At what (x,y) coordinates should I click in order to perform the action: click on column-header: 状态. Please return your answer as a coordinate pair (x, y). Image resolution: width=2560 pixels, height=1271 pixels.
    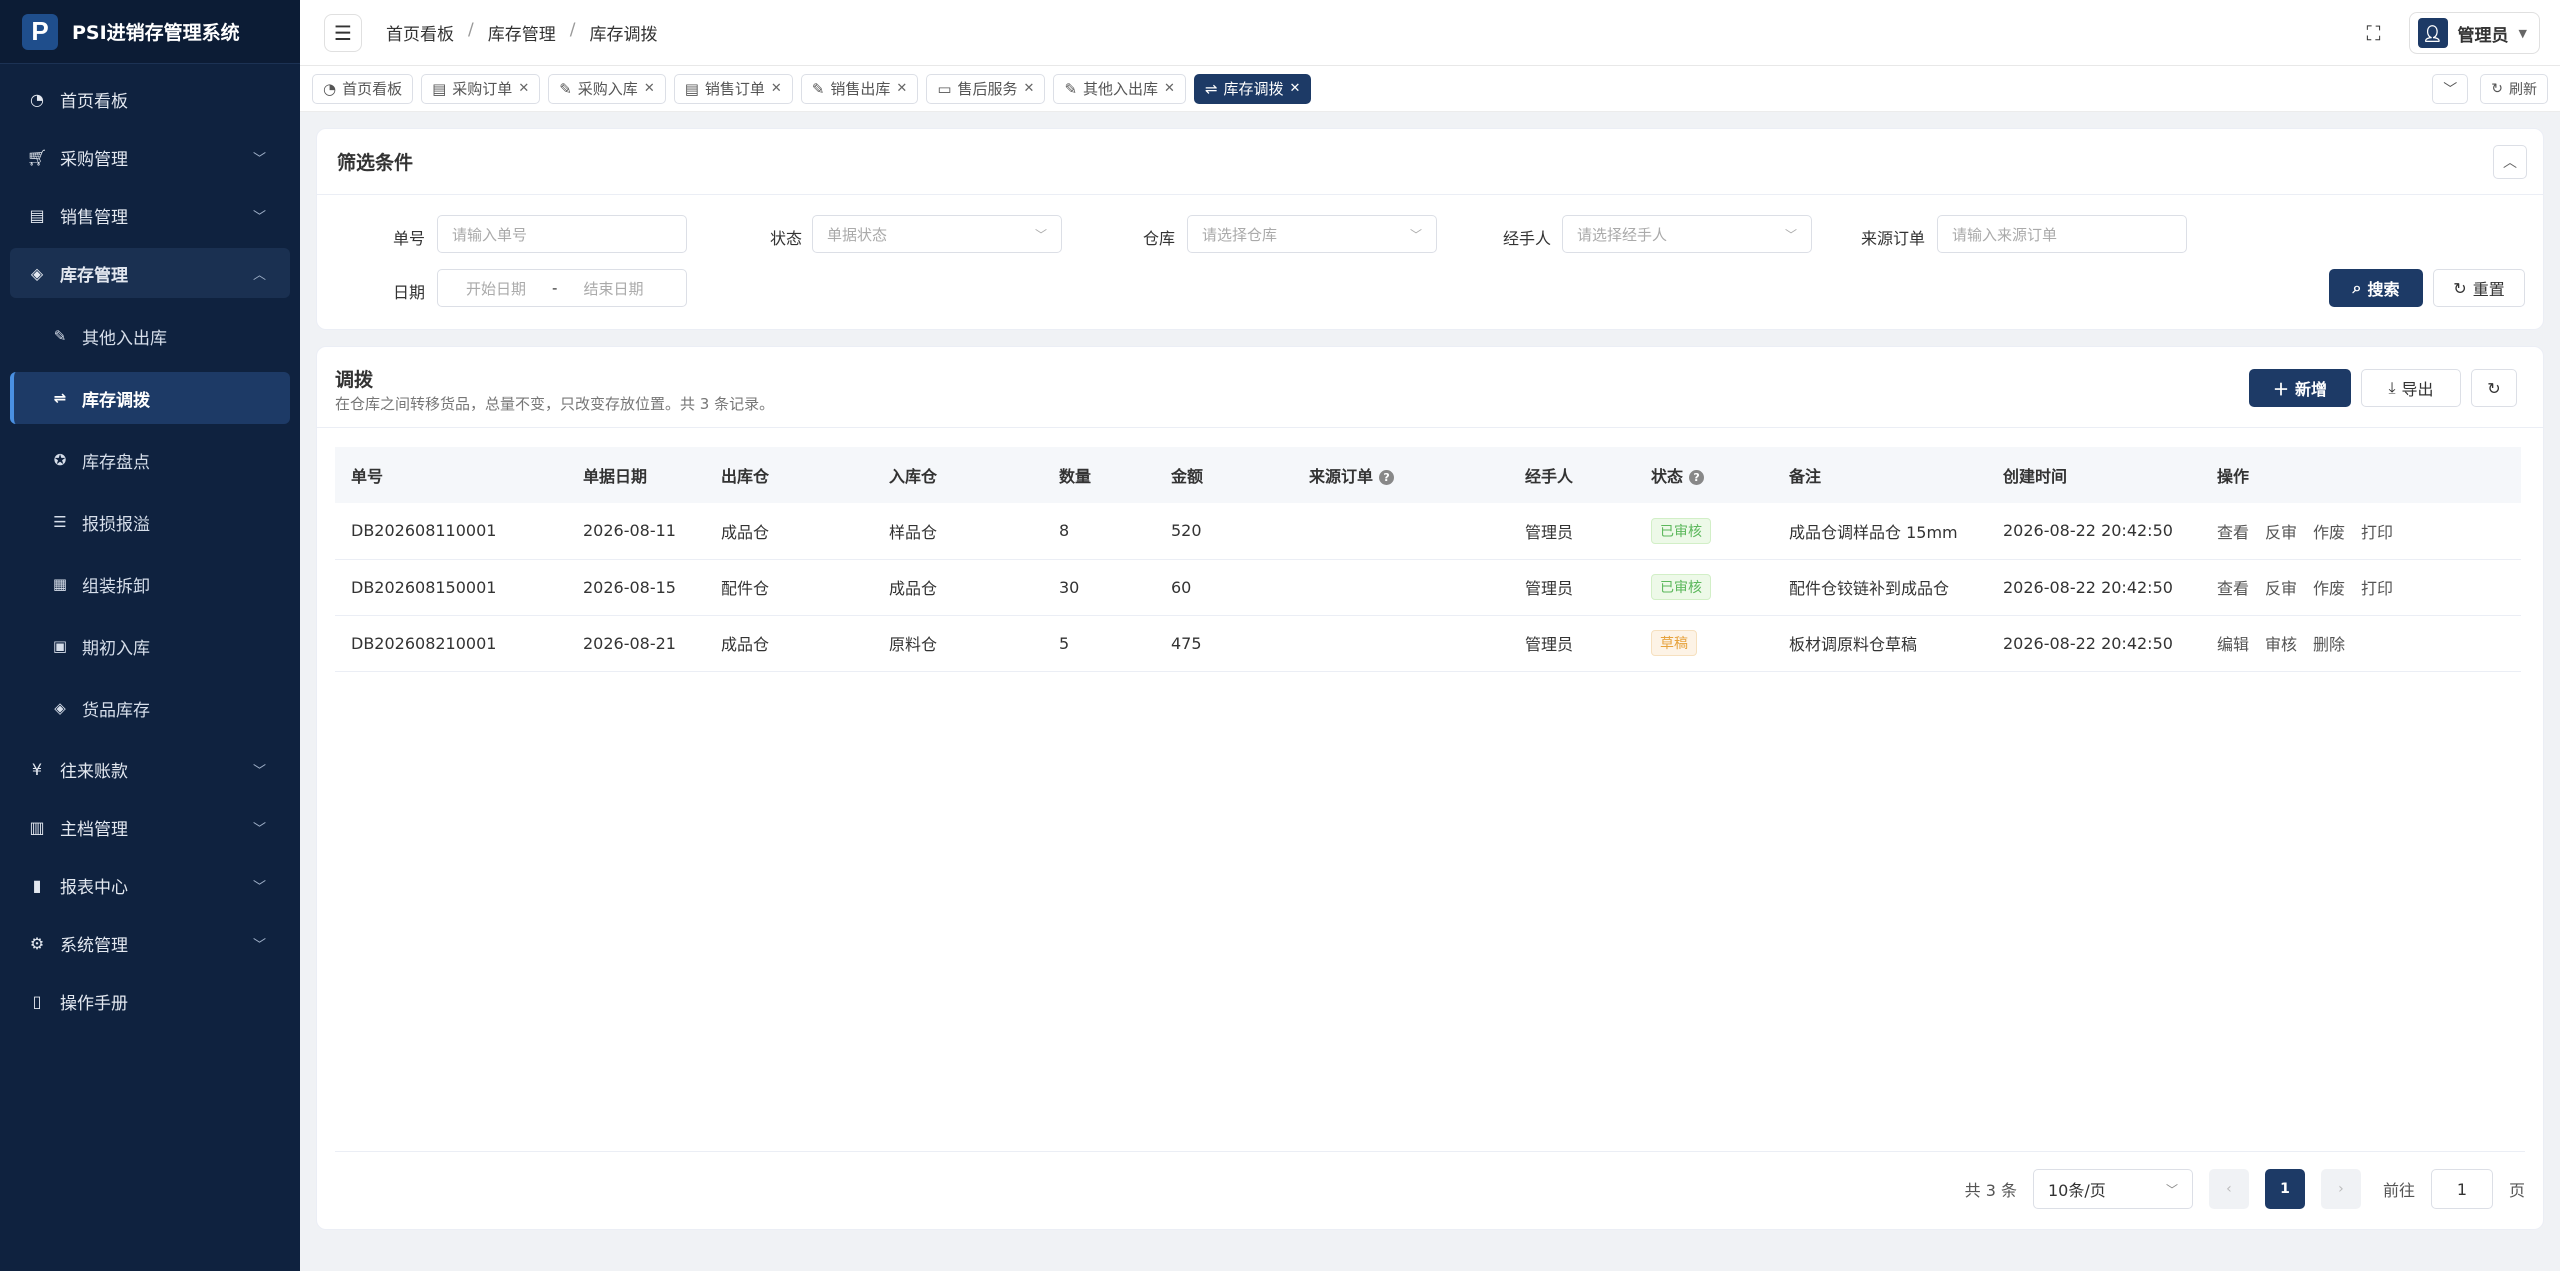
    Looking at the image, I should click on (1667, 476).